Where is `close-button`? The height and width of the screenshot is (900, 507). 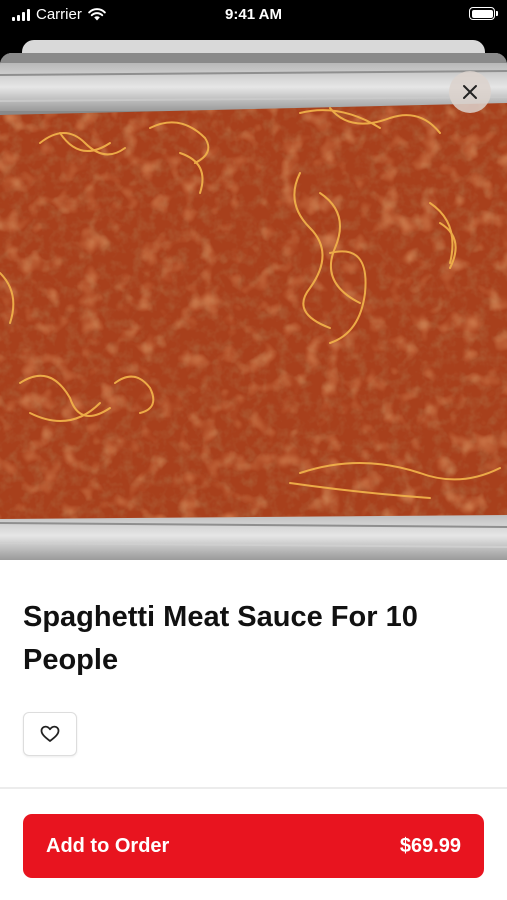 close-button is located at coordinates (470, 92).